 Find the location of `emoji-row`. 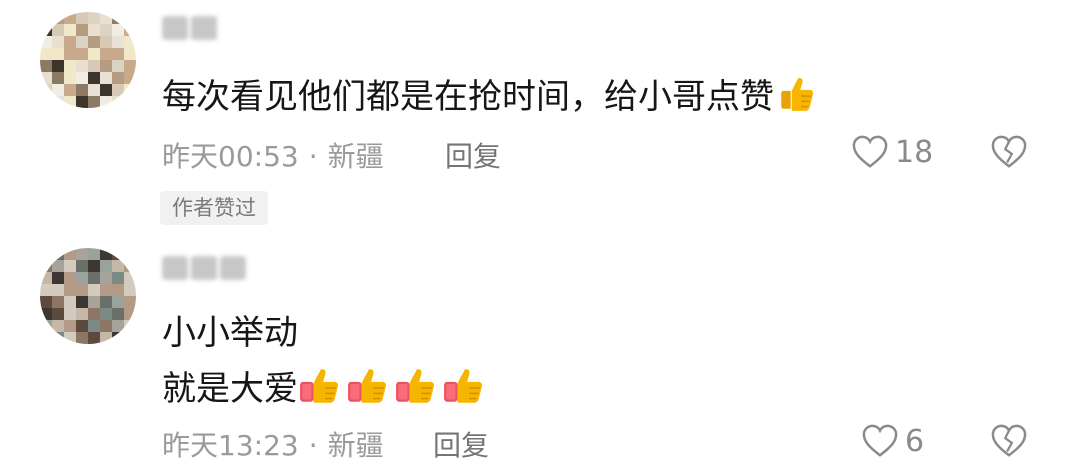

emoji-row is located at coordinates (394, 389).